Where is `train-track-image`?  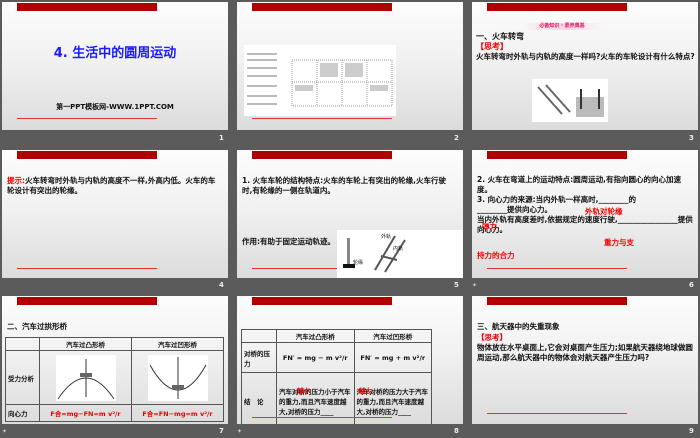 train-track-image is located at coordinates (570, 100).